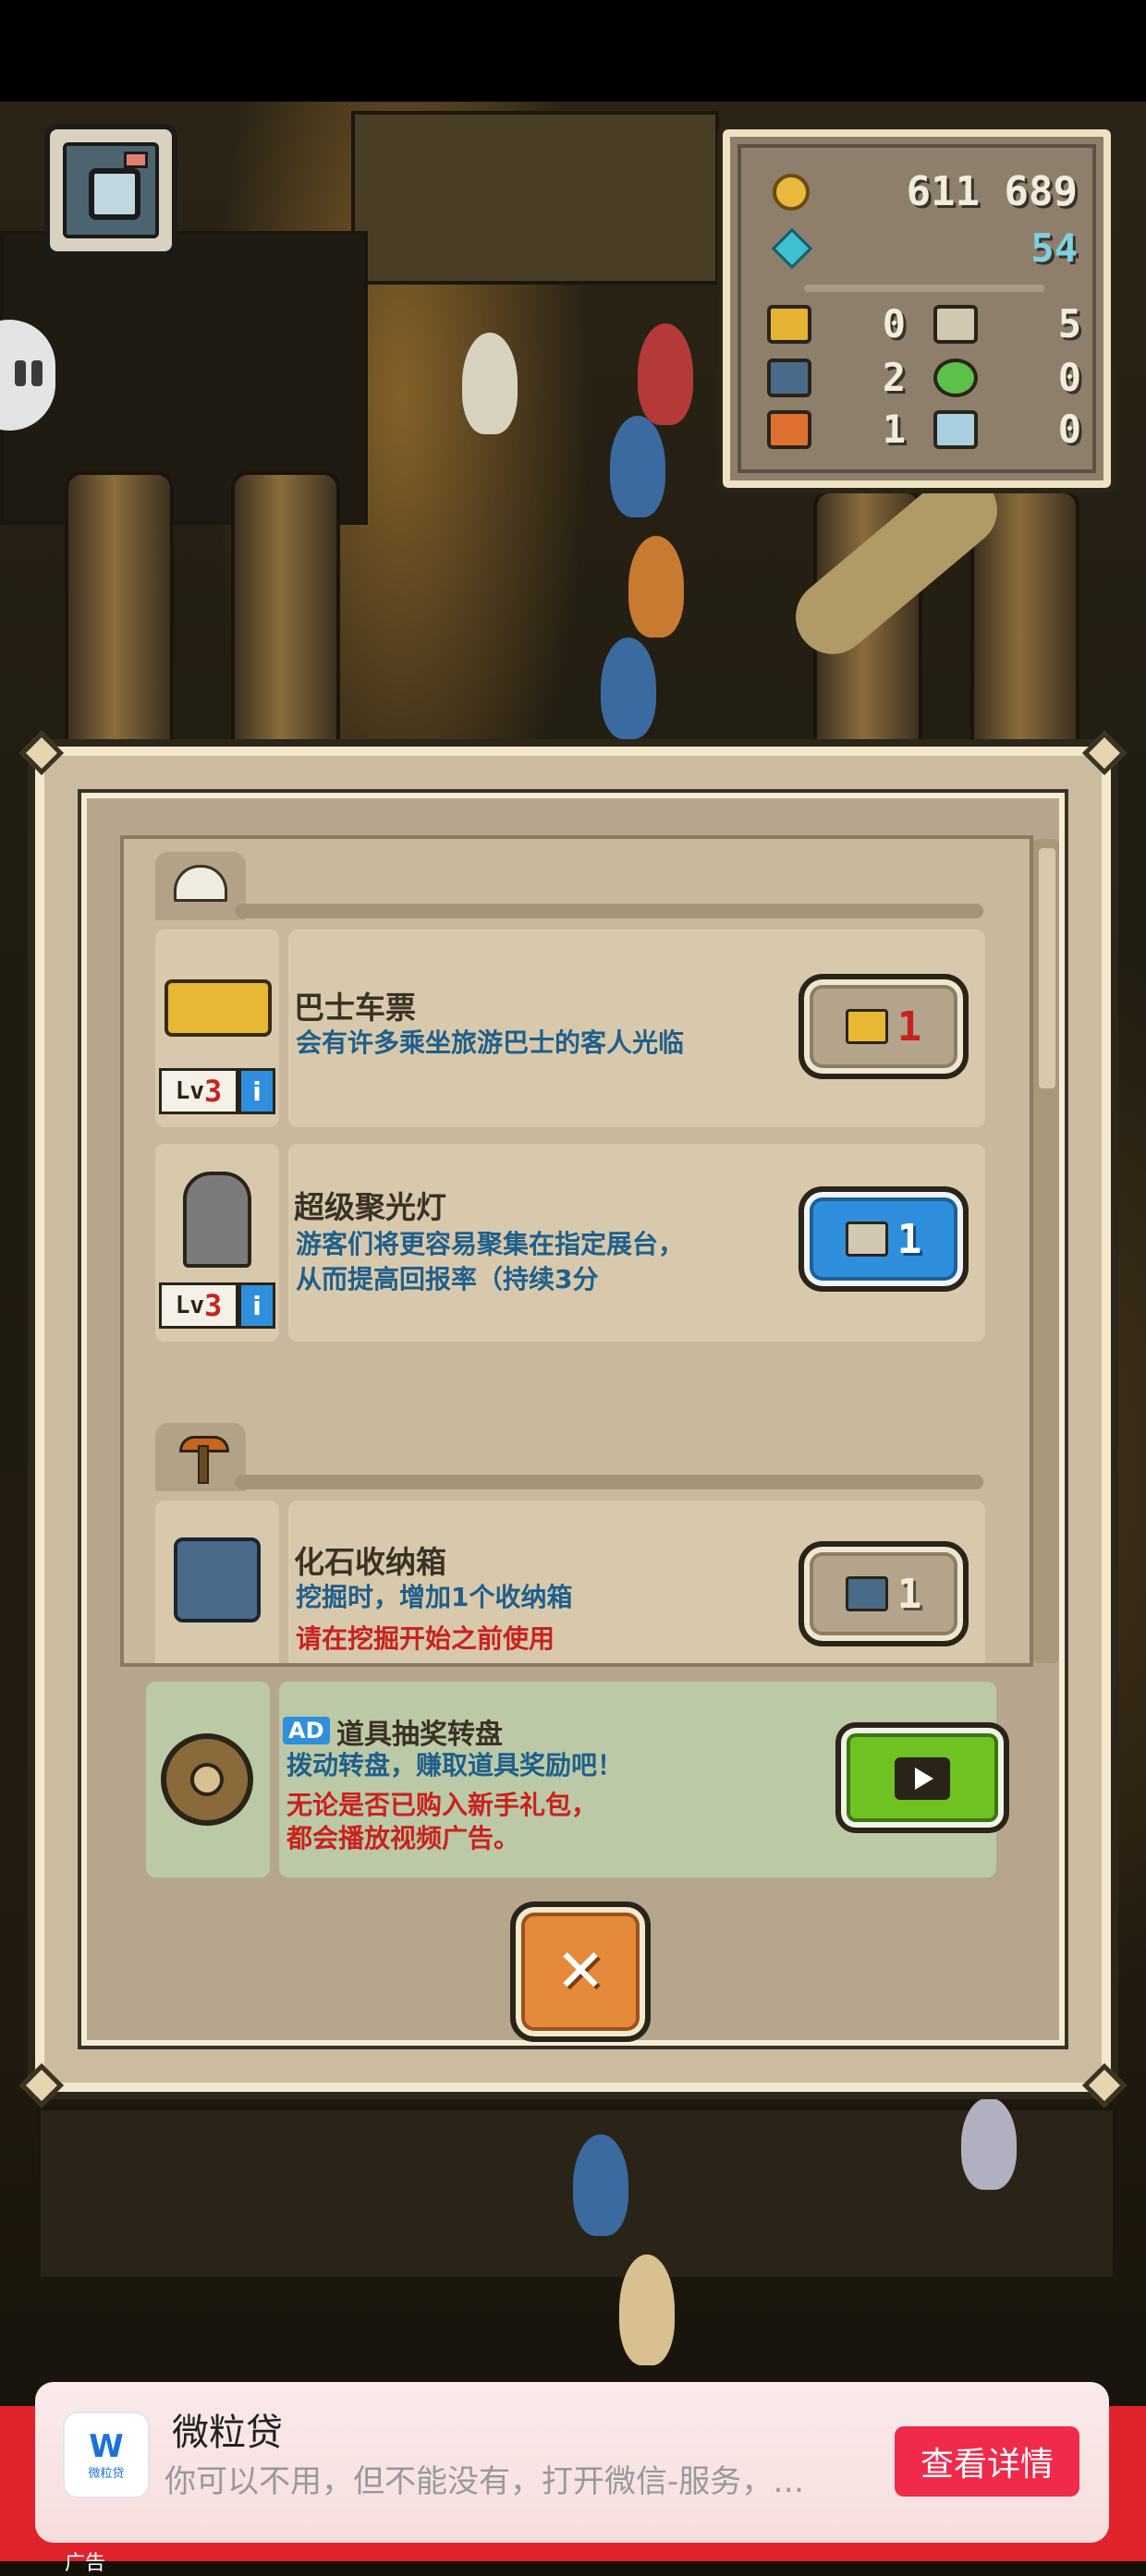 This screenshot has height=2576, width=1146. What do you see at coordinates (1069, 323) in the screenshot?
I see `spotlight-count: 5` at bounding box center [1069, 323].